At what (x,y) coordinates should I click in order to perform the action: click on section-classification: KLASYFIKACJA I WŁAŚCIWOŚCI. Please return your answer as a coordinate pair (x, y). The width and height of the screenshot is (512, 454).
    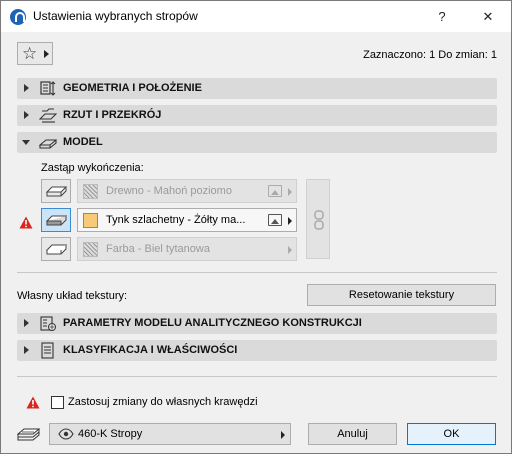
    Looking at the image, I should click on (257, 350).